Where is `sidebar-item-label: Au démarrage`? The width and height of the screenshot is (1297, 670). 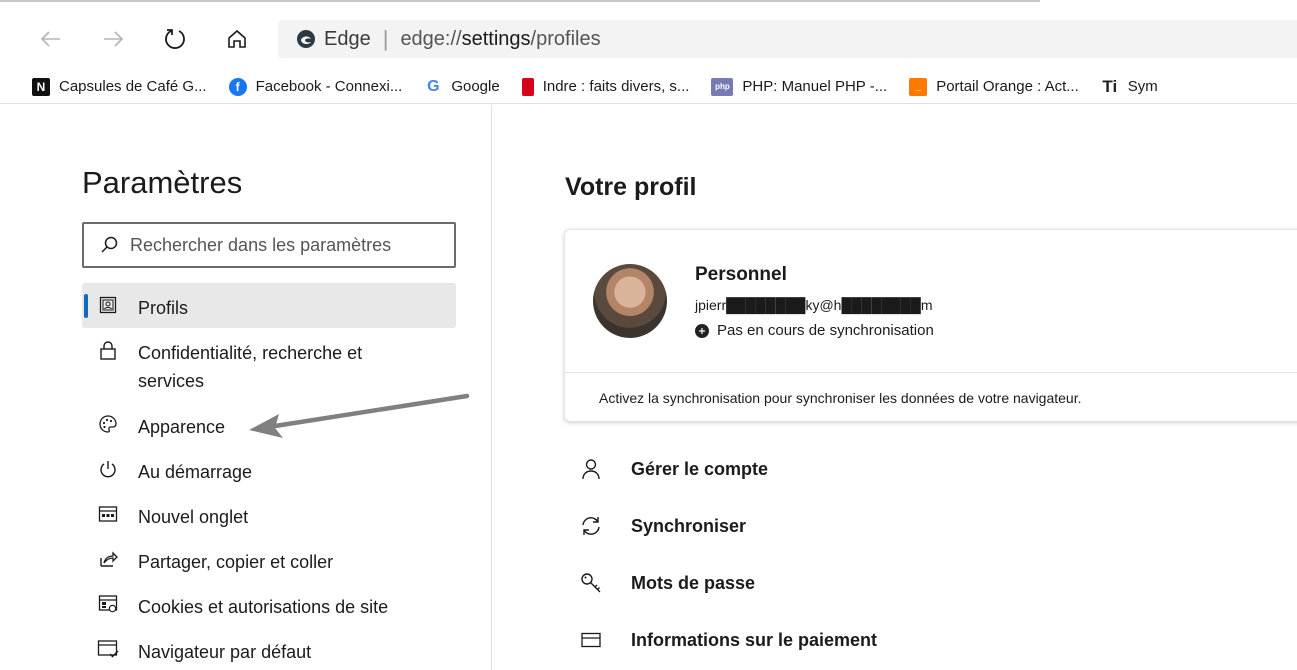
sidebar-item-label: Au démarrage is located at coordinates (195, 472).